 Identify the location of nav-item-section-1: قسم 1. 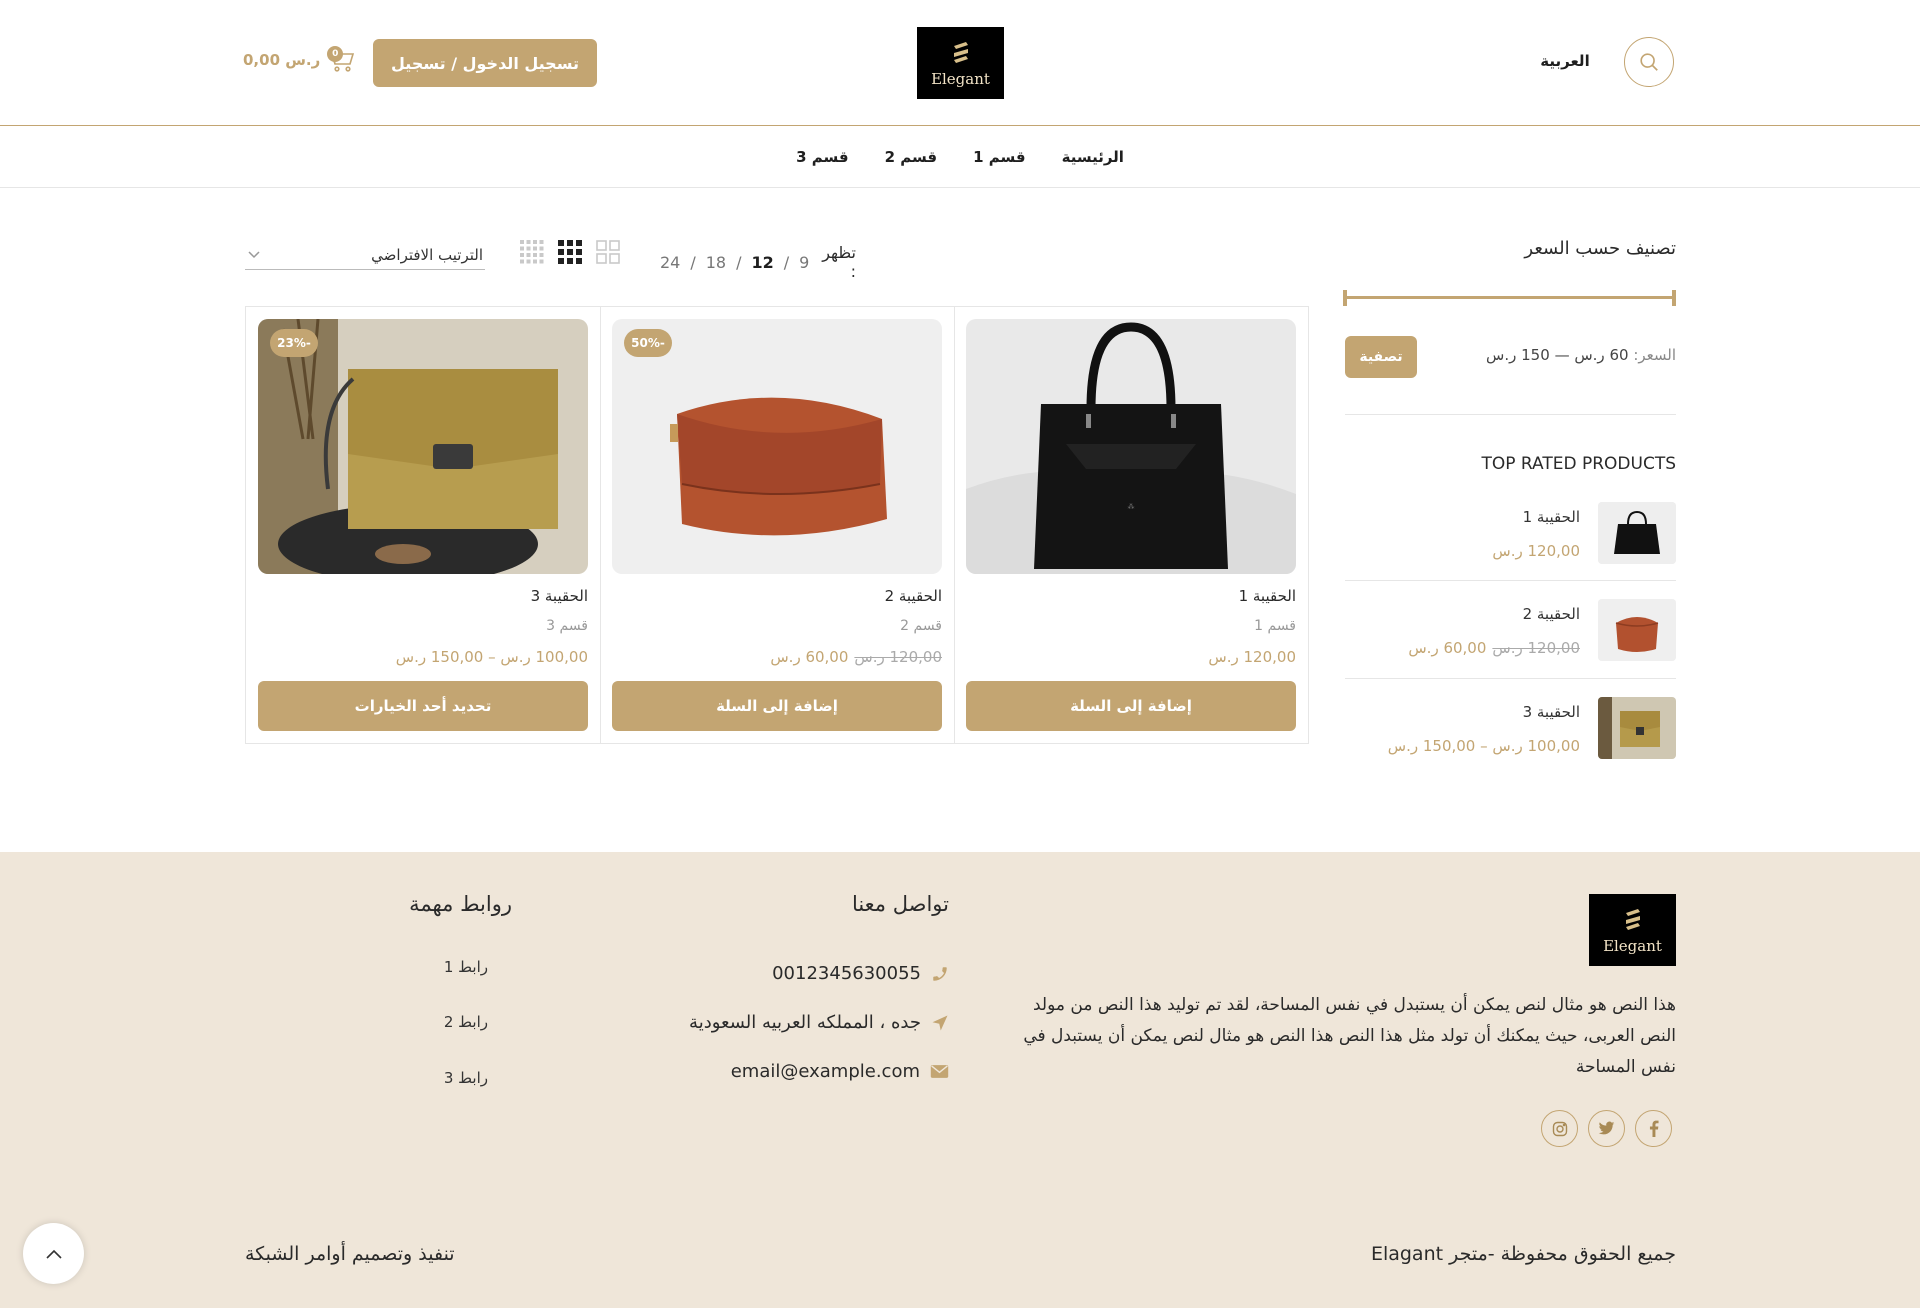
(999, 157).